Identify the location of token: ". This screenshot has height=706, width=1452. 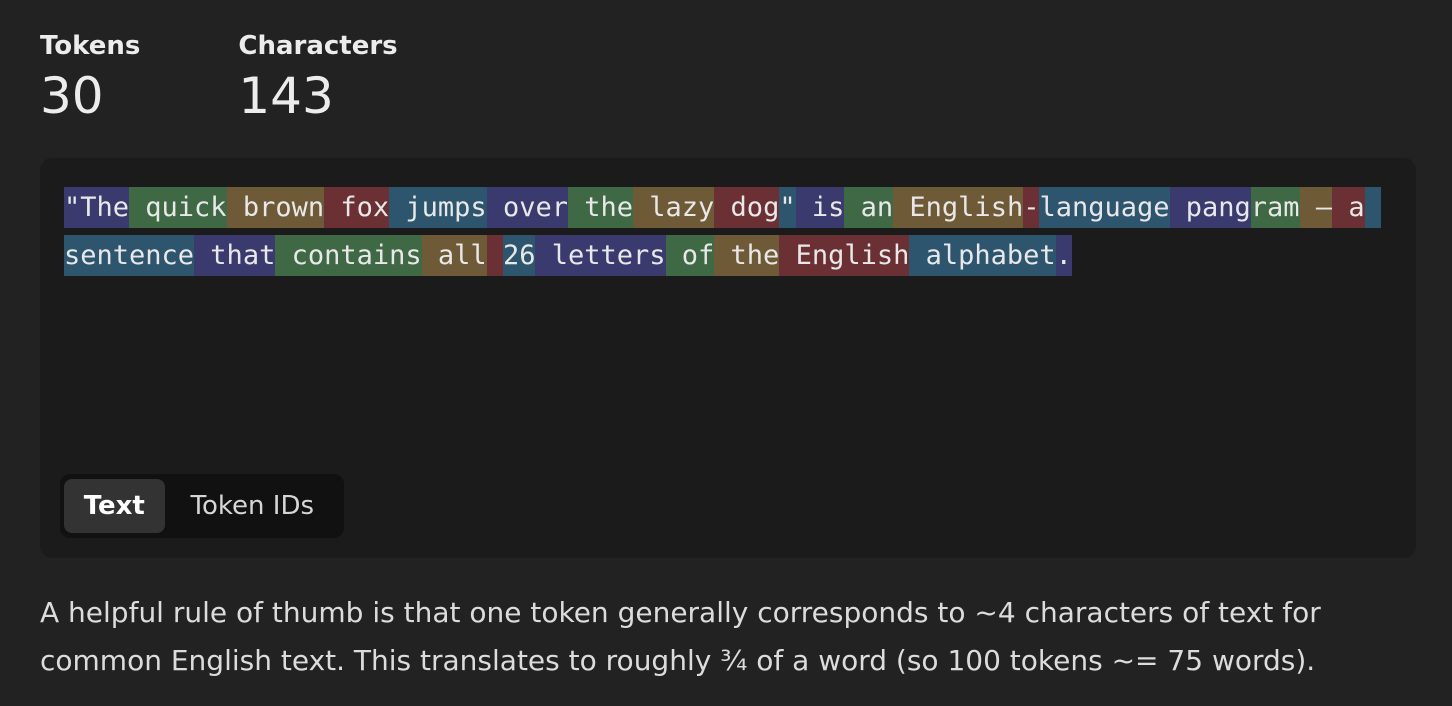
(787, 207).